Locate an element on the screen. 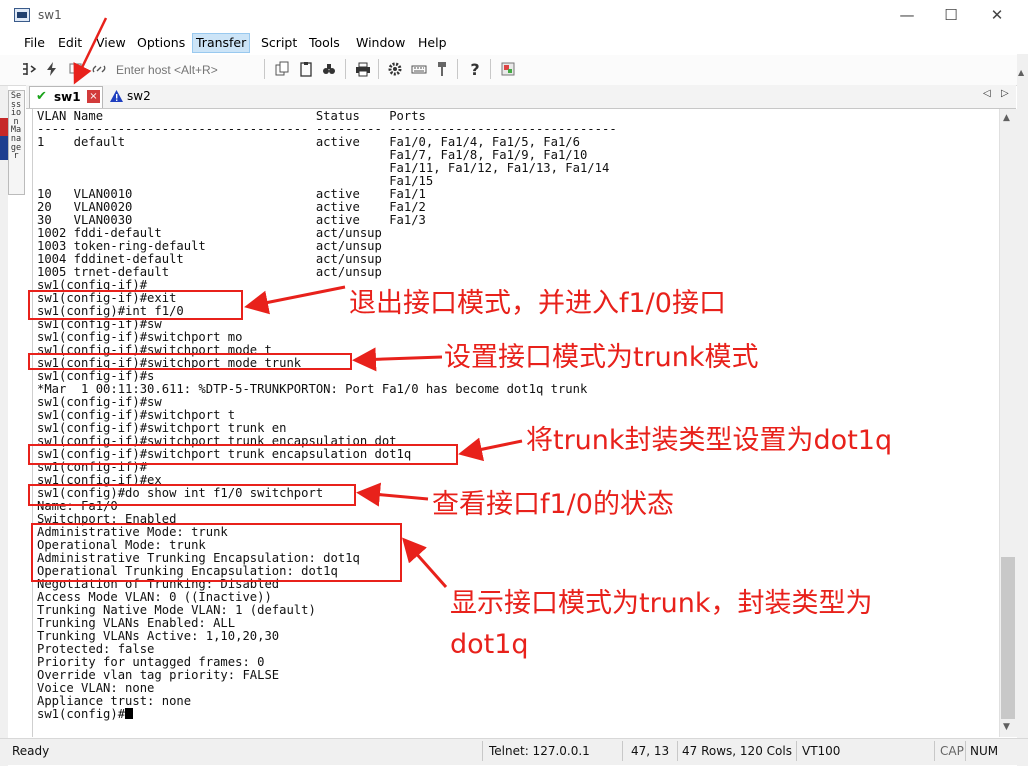  app-icon is located at coordinates (22, 15).